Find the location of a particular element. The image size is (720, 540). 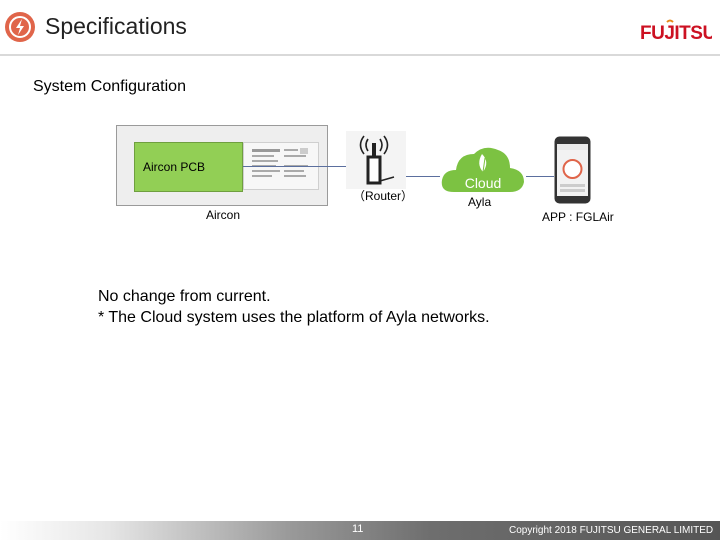

flash-icon is located at coordinates (20, 27).